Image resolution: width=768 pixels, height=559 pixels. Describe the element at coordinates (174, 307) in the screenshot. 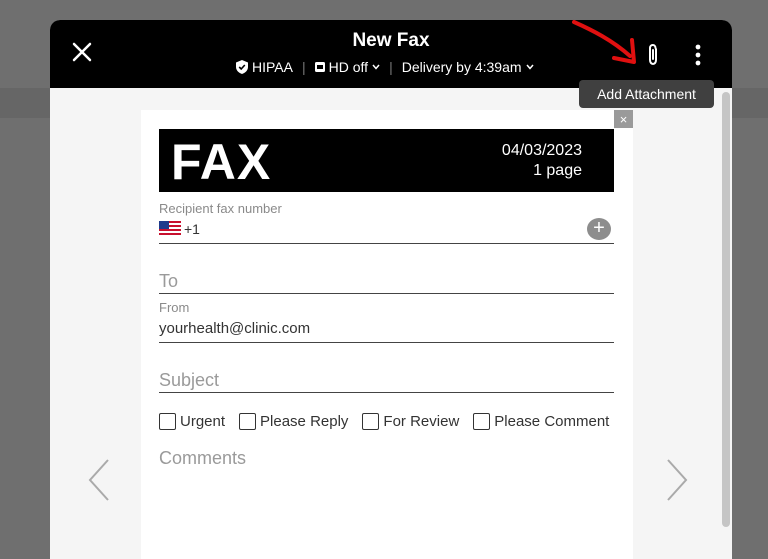

I see `from-label: From` at that location.